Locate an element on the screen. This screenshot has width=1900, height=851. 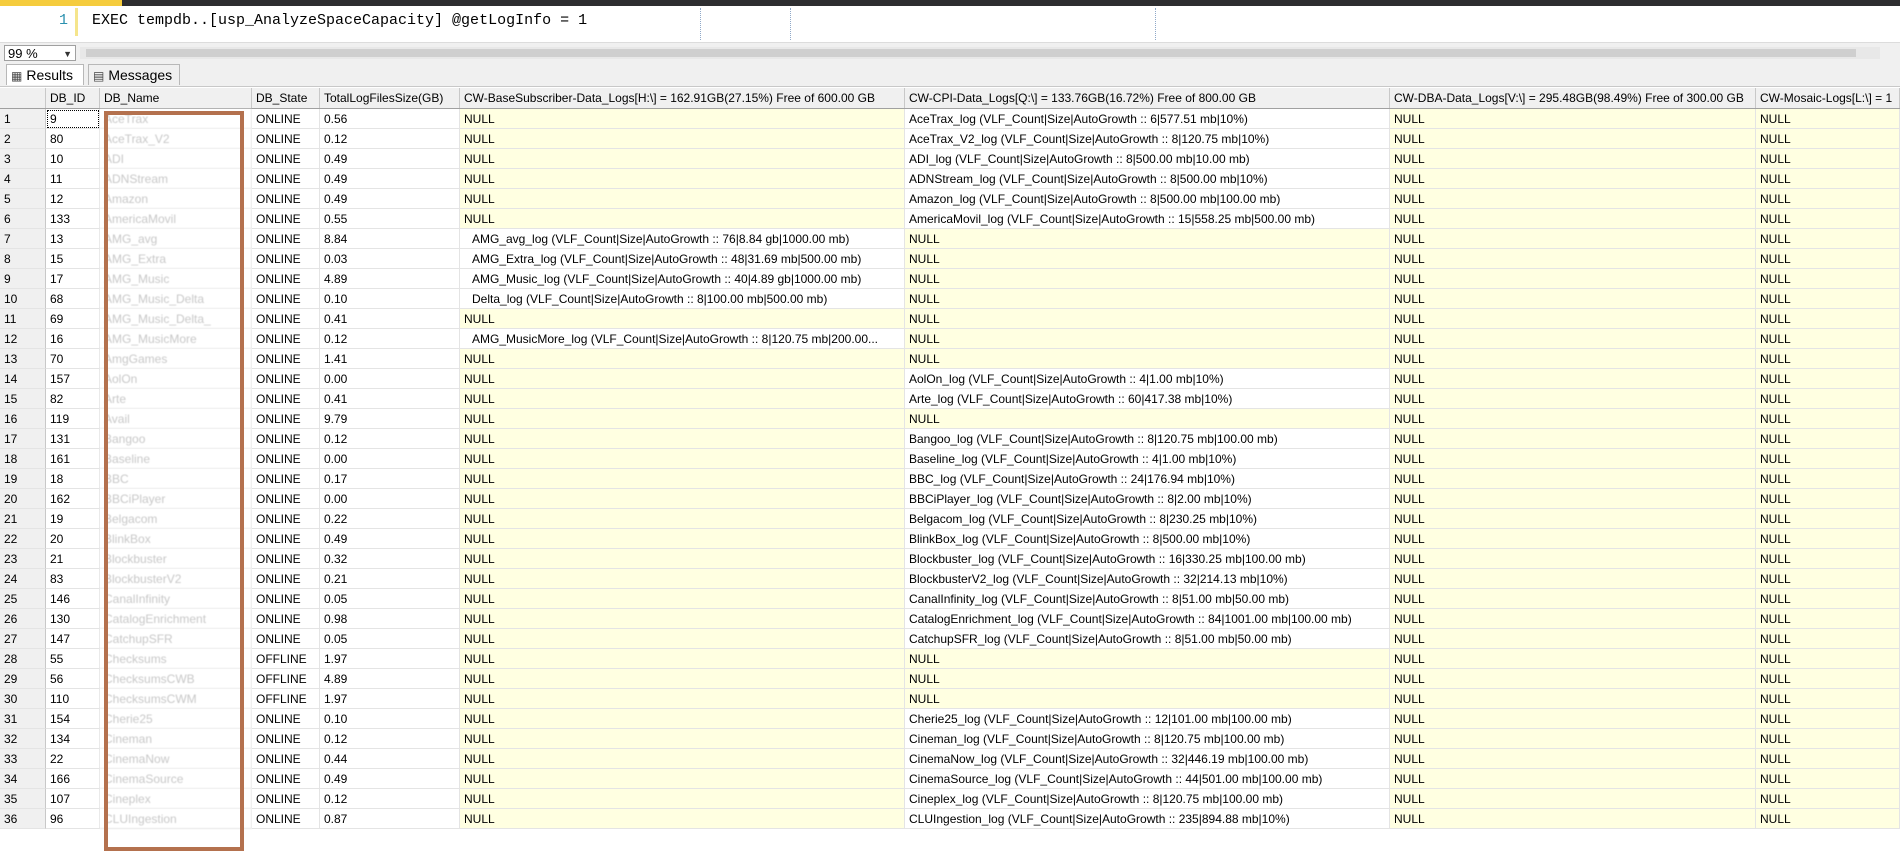
editor-horizontal-scrollbar is located at coordinates (980, 53).